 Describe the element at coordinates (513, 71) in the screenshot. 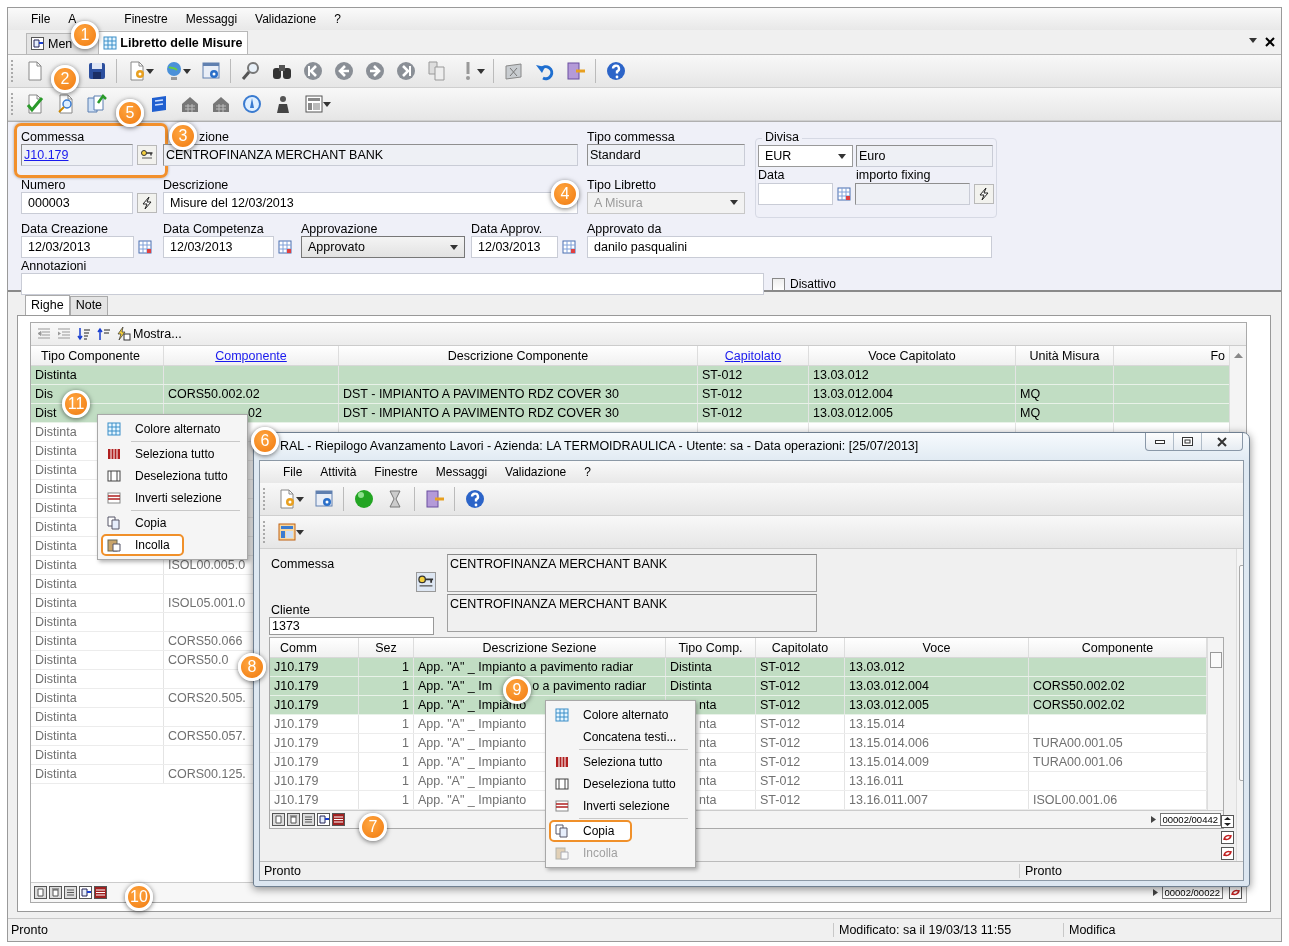

I see `delete-icon` at that location.